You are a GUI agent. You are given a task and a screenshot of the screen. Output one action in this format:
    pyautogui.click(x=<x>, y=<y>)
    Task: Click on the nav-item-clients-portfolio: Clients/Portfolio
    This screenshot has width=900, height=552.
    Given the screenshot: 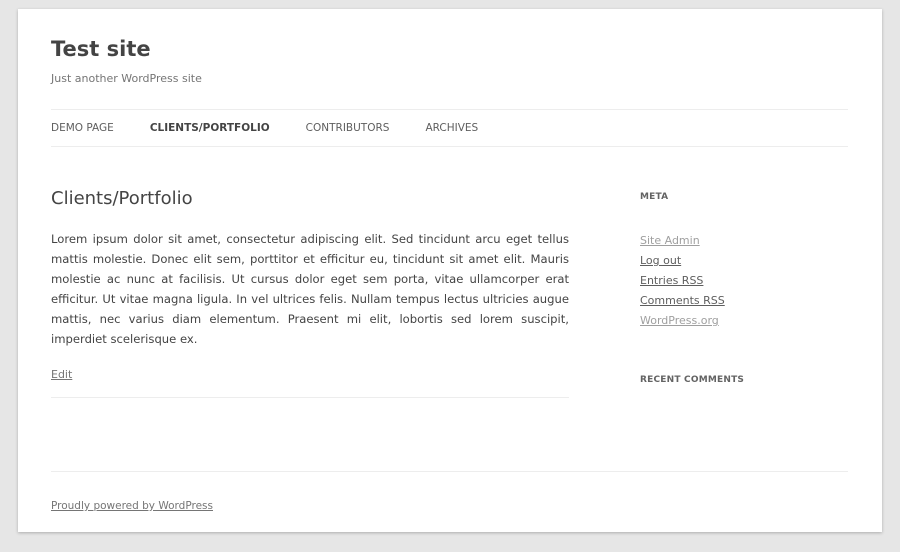 What is the action you would take?
    pyautogui.click(x=210, y=128)
    